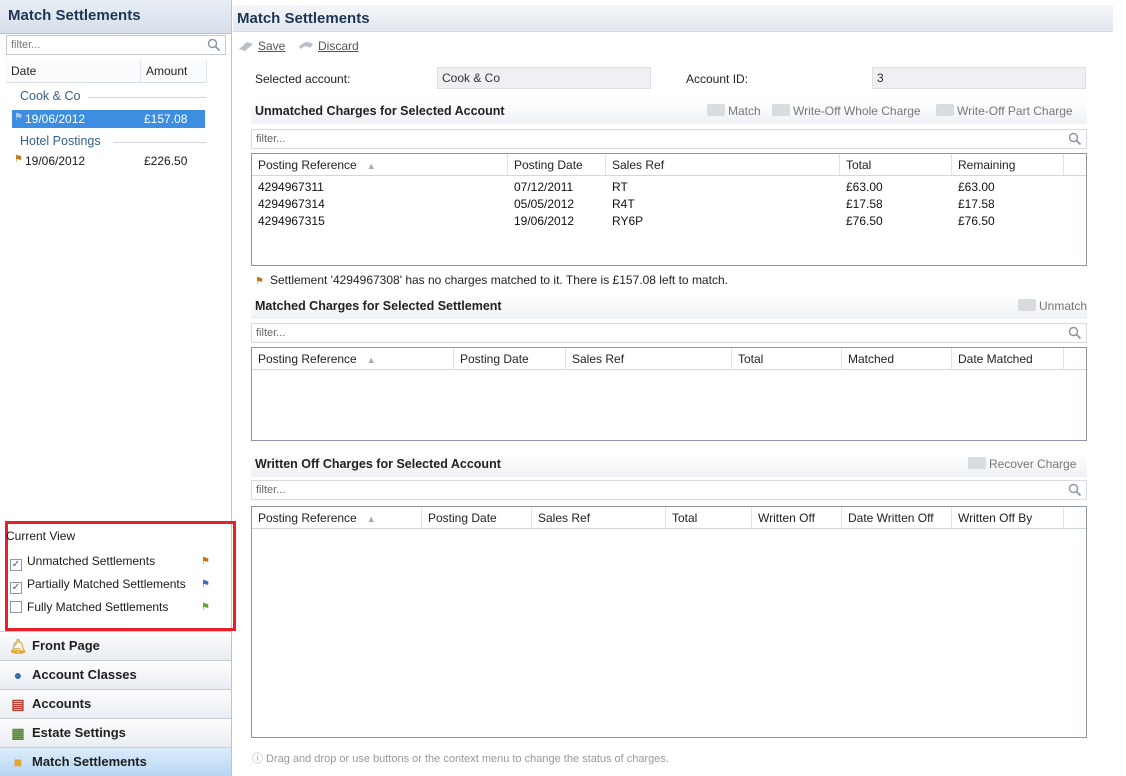 Image resolution: width=1126 pixels, height=776 pixels. Describe the element at coordinates (544, 187) in the screenshot. I see `cell-posting-date: 07/12/2011` at that location.